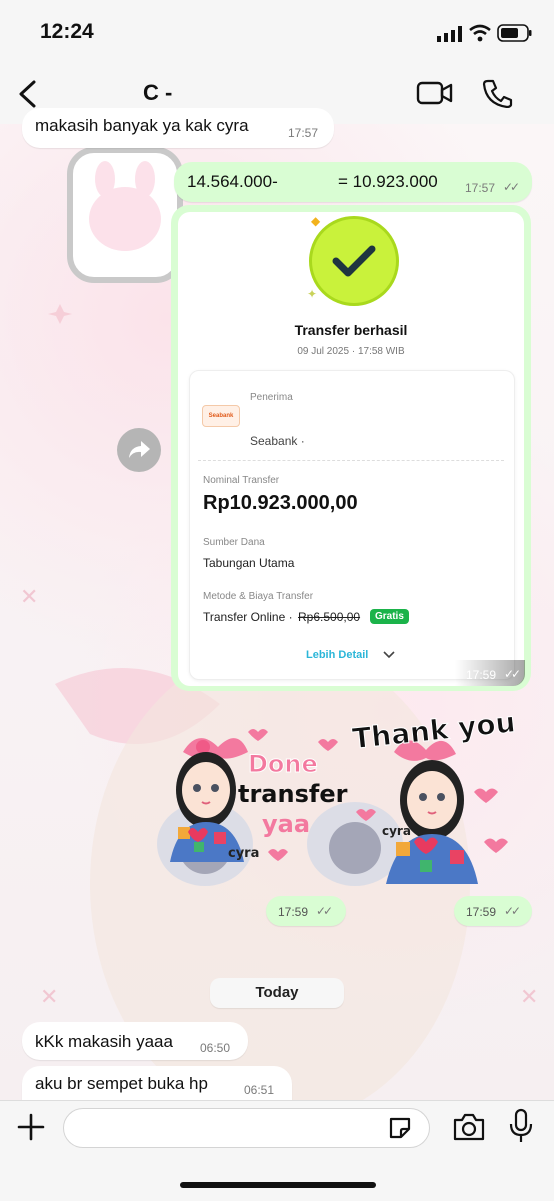 The height and width of the screenshot is (1201, 554). I want to click on sticker-icon, so click(400, 1128).